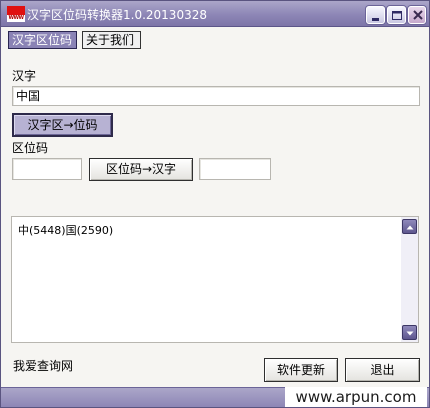 The height and width of the screenshot is (408, 430). What do you see at coordinates (356, 397) in the screenshot?
I see `watermark-text: www.arpun.com` at bounding box center [356, 397].